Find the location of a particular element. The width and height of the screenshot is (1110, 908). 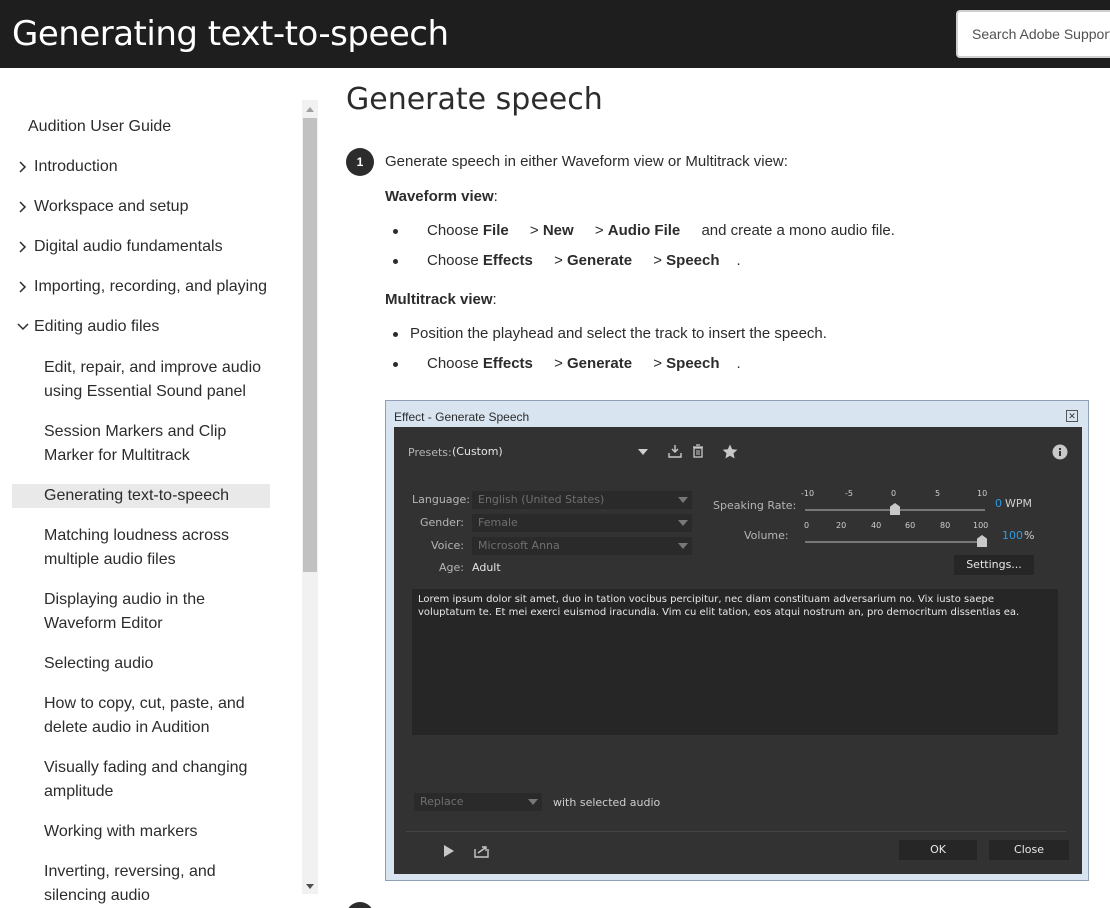

star-favorite-icon is located at coordinates (730, 451).